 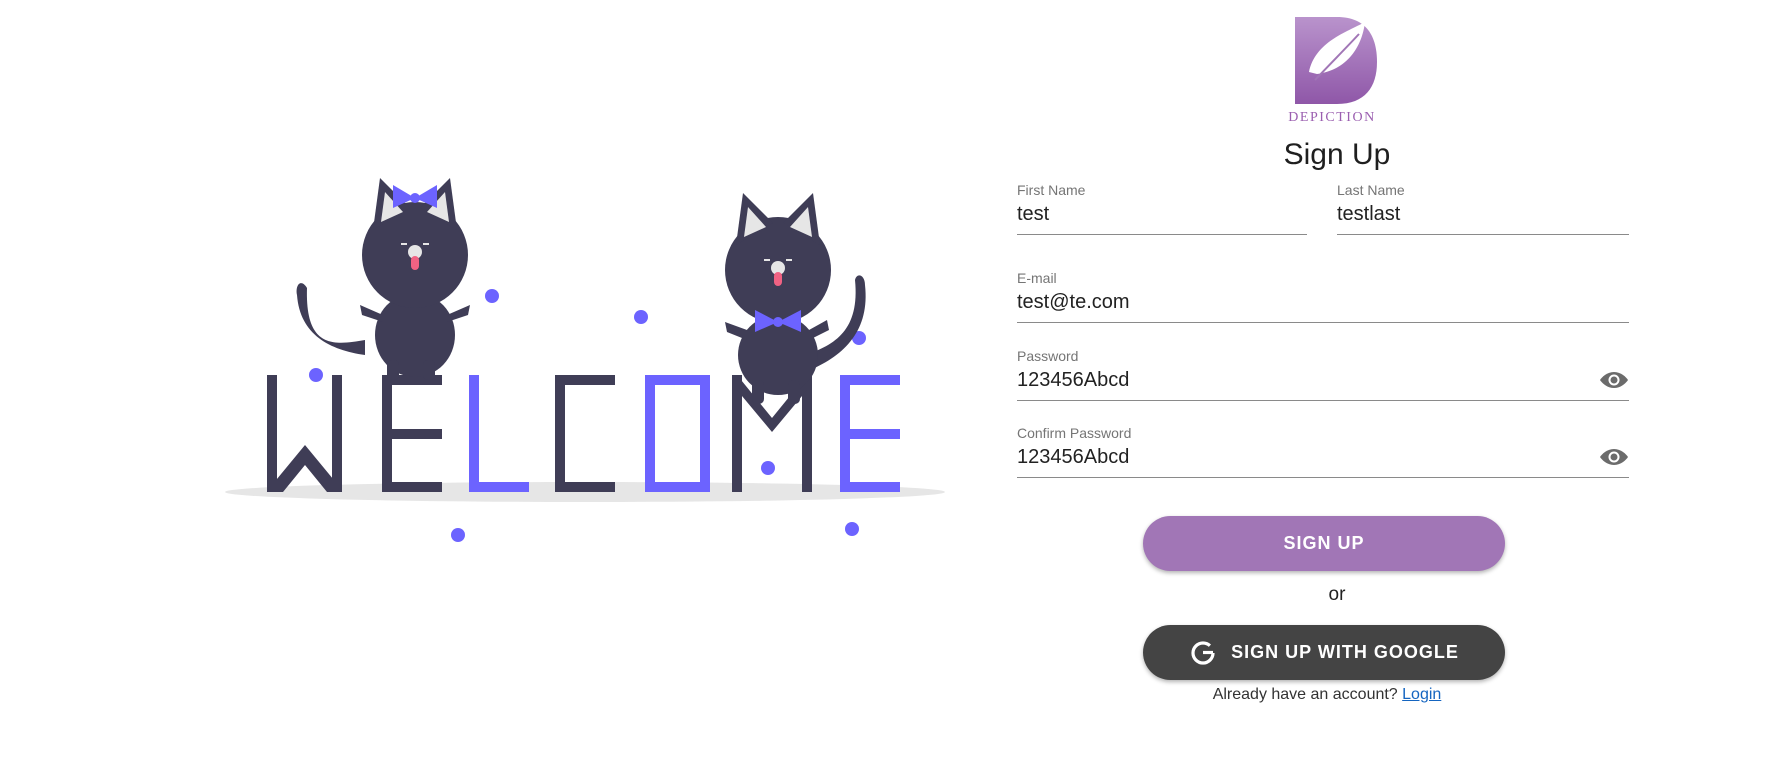 I want to click on letter-w, so click(x=304, y=433).